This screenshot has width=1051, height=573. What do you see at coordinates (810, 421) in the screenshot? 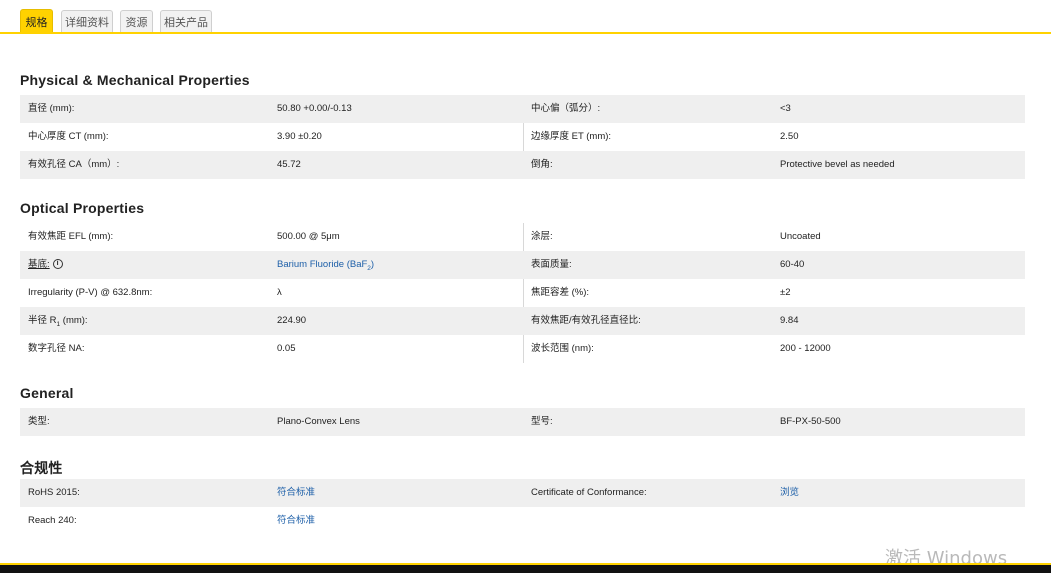
I see `spec-value: BF-PX-50-500` at bounding box center [810, 421].